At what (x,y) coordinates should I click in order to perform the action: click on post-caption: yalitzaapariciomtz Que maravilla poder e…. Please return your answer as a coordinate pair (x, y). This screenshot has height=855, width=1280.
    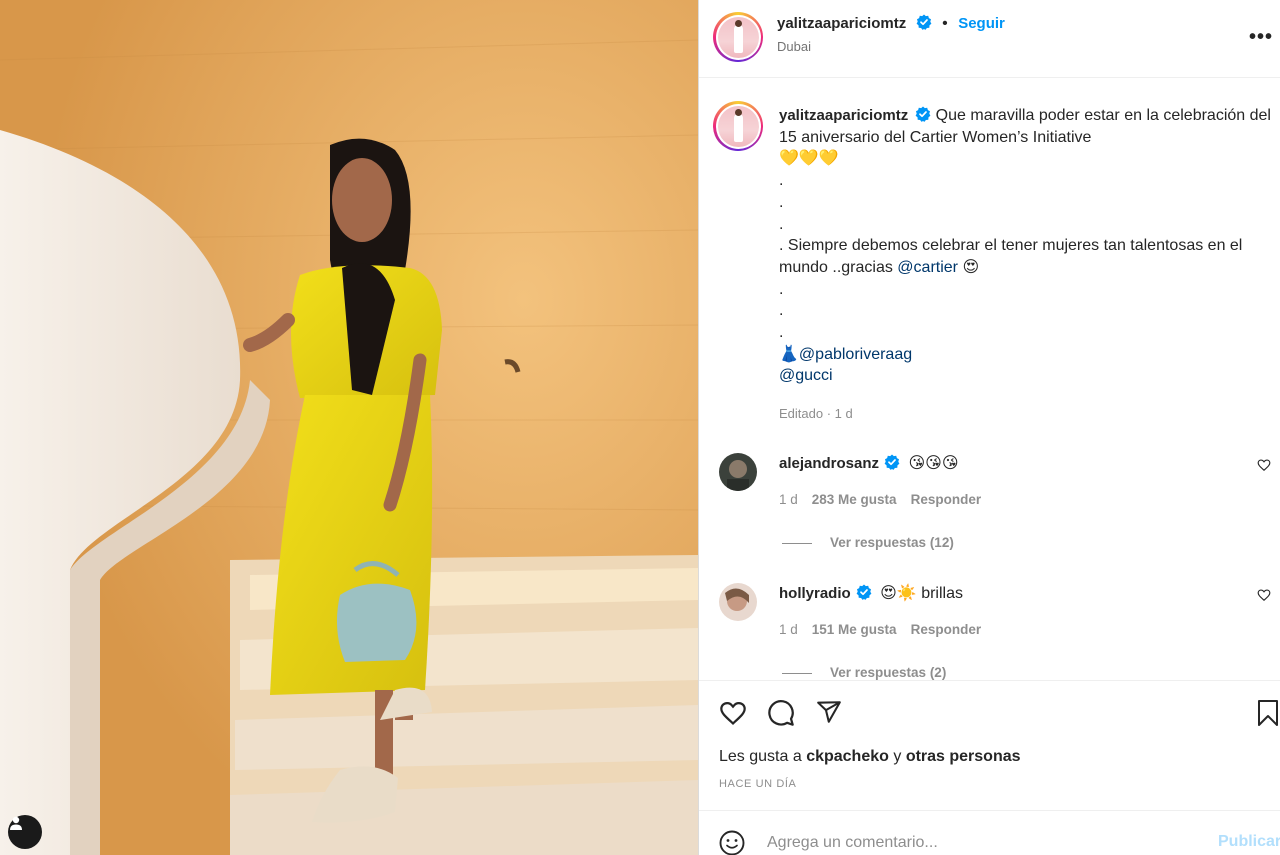
    Looking at the image, I should click on (1026, 265).